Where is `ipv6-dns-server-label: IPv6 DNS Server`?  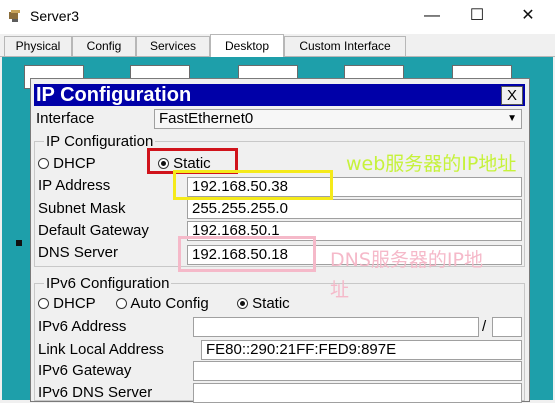 ipv6-dns-server-label: IPv6 DNS Server is located at coordinates (95, 392).